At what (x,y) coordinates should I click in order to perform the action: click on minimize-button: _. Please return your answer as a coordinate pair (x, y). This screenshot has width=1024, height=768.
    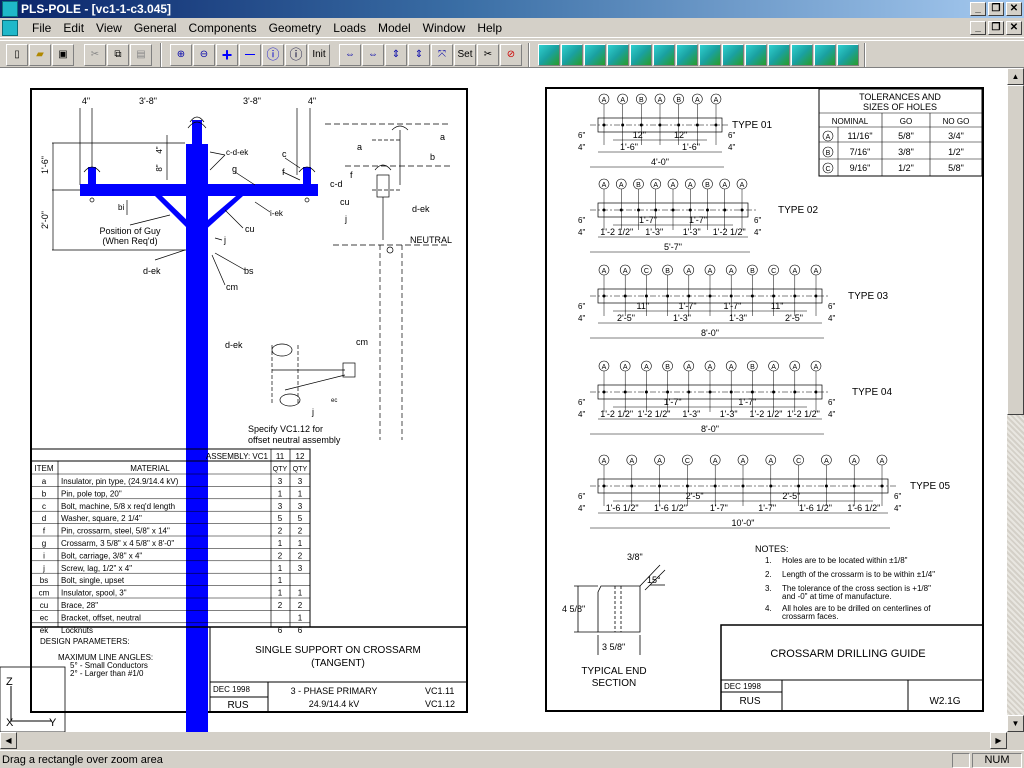
    Looking at the image, I should click on (978, 9).